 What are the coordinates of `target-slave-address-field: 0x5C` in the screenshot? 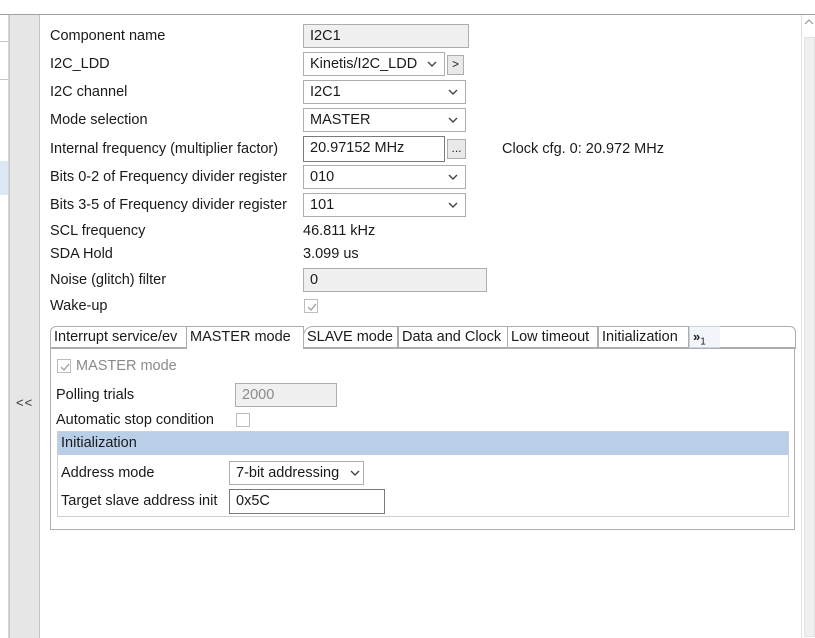 It's located at (307, 501).